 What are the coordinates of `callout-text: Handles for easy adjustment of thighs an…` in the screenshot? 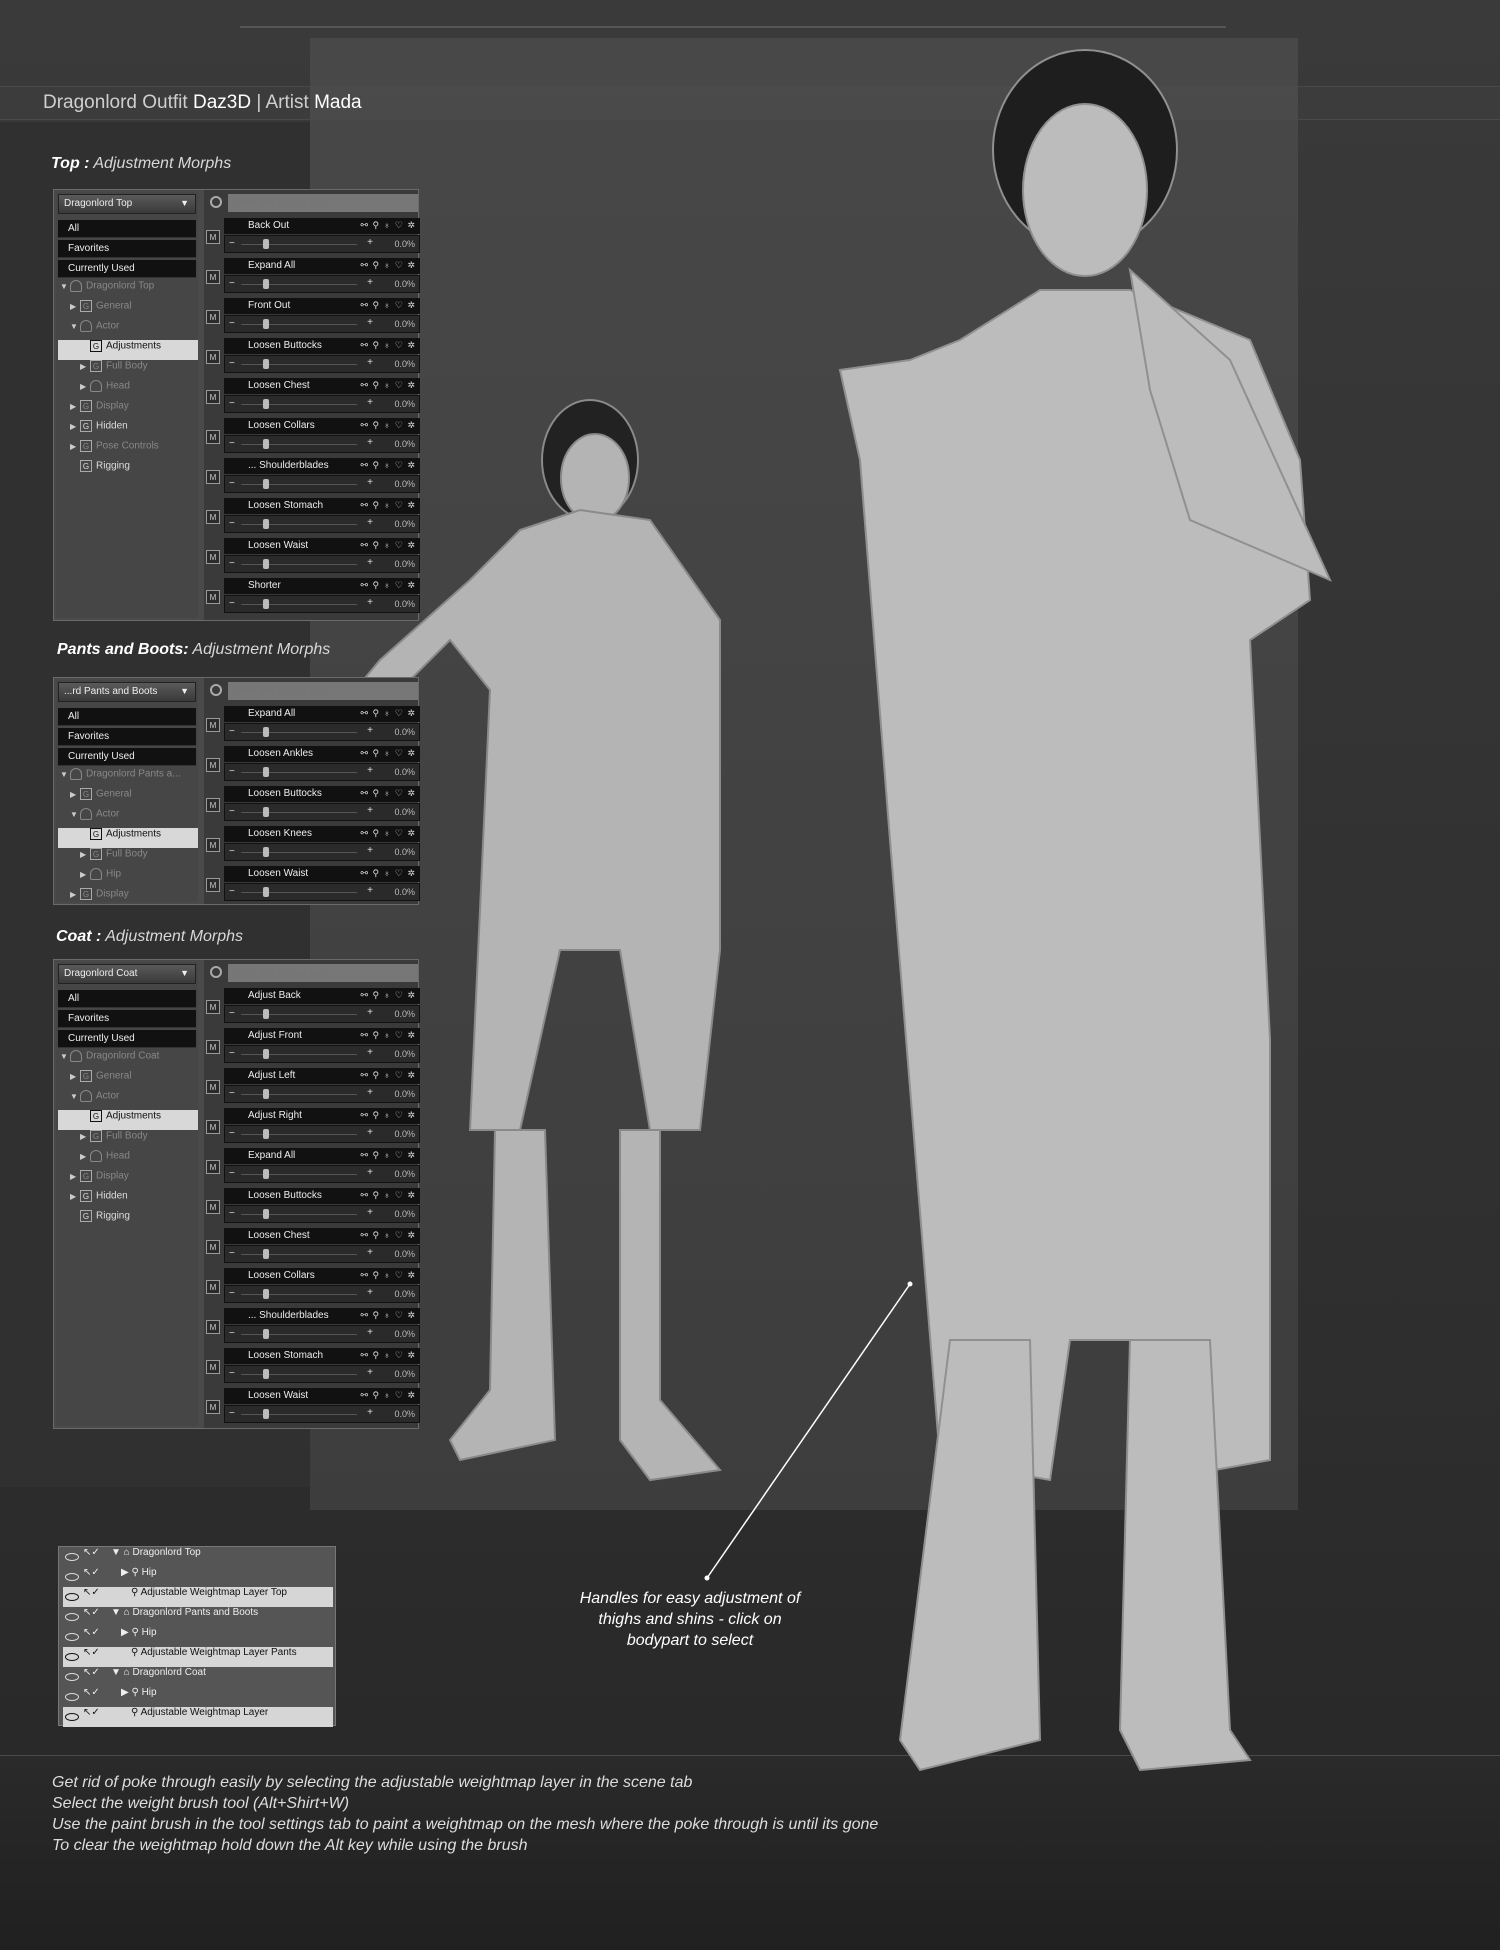 It's located at (690, 1619).